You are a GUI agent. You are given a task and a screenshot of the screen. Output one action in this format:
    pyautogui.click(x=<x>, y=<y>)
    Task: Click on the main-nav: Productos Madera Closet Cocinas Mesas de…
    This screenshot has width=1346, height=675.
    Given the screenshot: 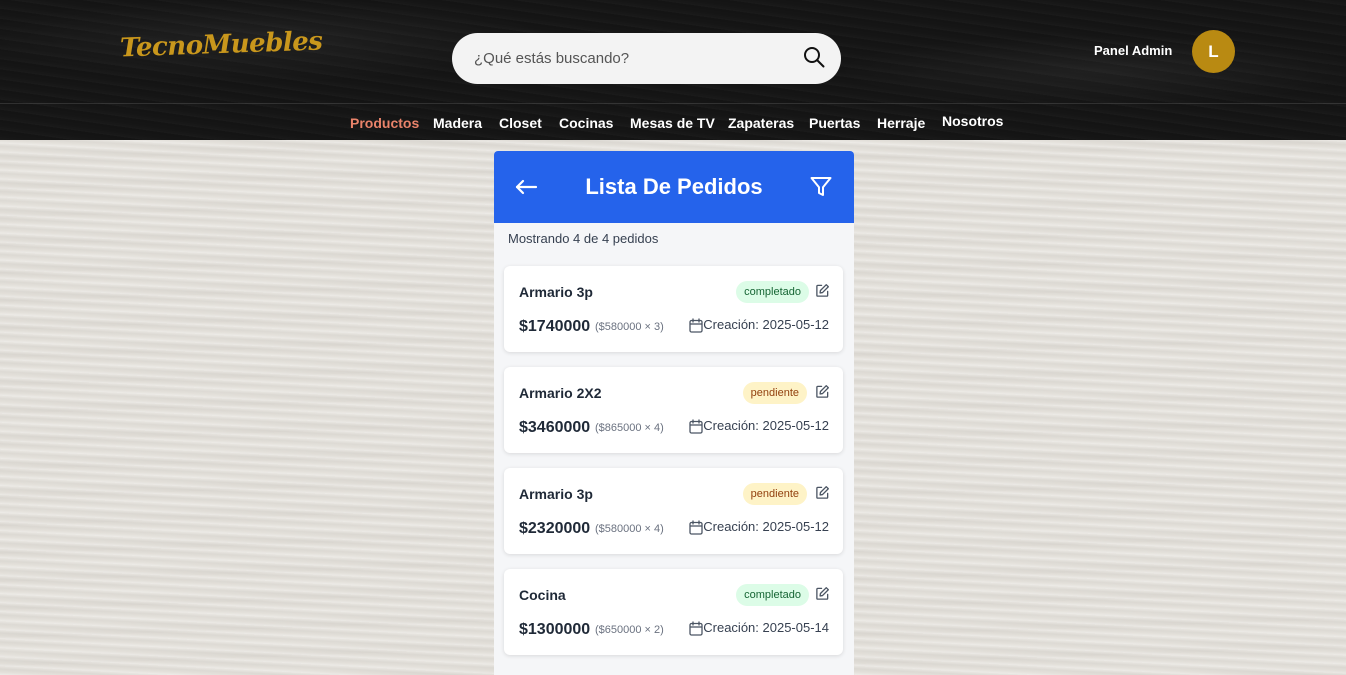 What is the action you would take?
    pyautogui.click(x=673, y=123)
    